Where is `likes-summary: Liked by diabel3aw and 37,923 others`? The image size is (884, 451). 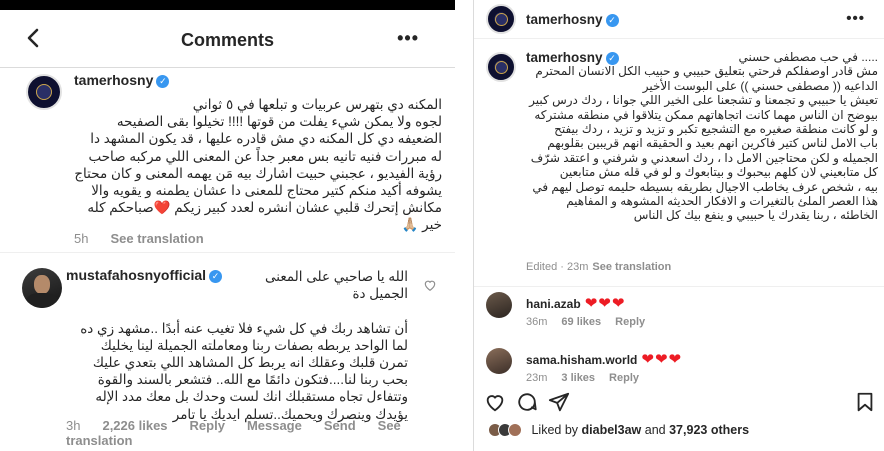 likes-summary: Liked by diabel3aw and 37,923 others is located at coordinates (618, 430).